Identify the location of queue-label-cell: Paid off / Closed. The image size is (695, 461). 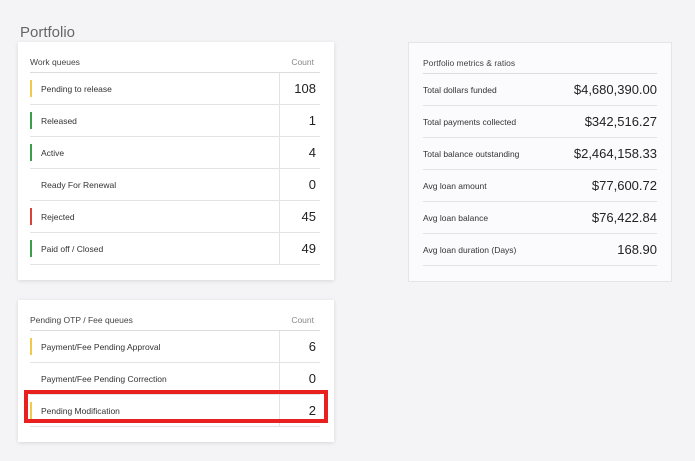
(154, 248).